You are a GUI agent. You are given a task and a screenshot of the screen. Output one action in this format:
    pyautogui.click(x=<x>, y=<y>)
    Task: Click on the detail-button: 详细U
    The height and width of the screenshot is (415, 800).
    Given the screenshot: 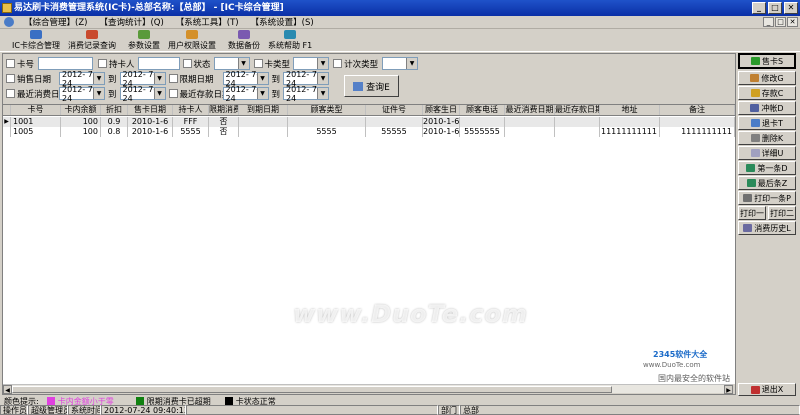 What is the action you would take?
    pyautogui.click(x=767, y=153)
    